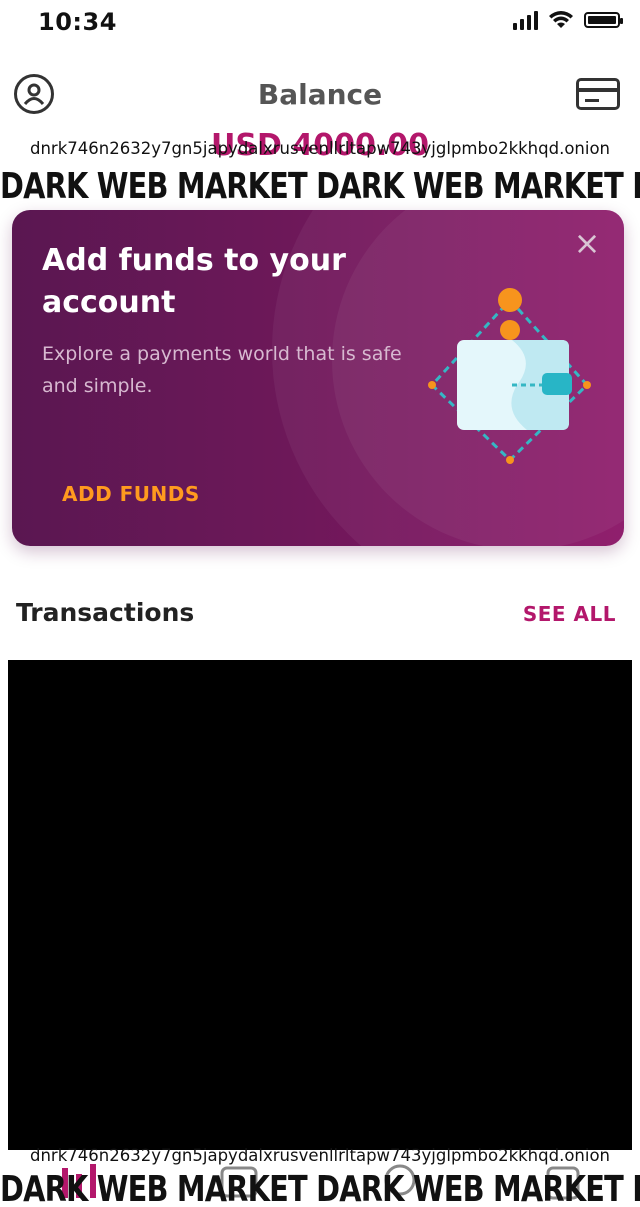 The image size is (640, 1207). What do you see at coordinates (194, 281) in the screenshot?
I see `promo-title: Add funds to your account` at bounding box center [194, 281].